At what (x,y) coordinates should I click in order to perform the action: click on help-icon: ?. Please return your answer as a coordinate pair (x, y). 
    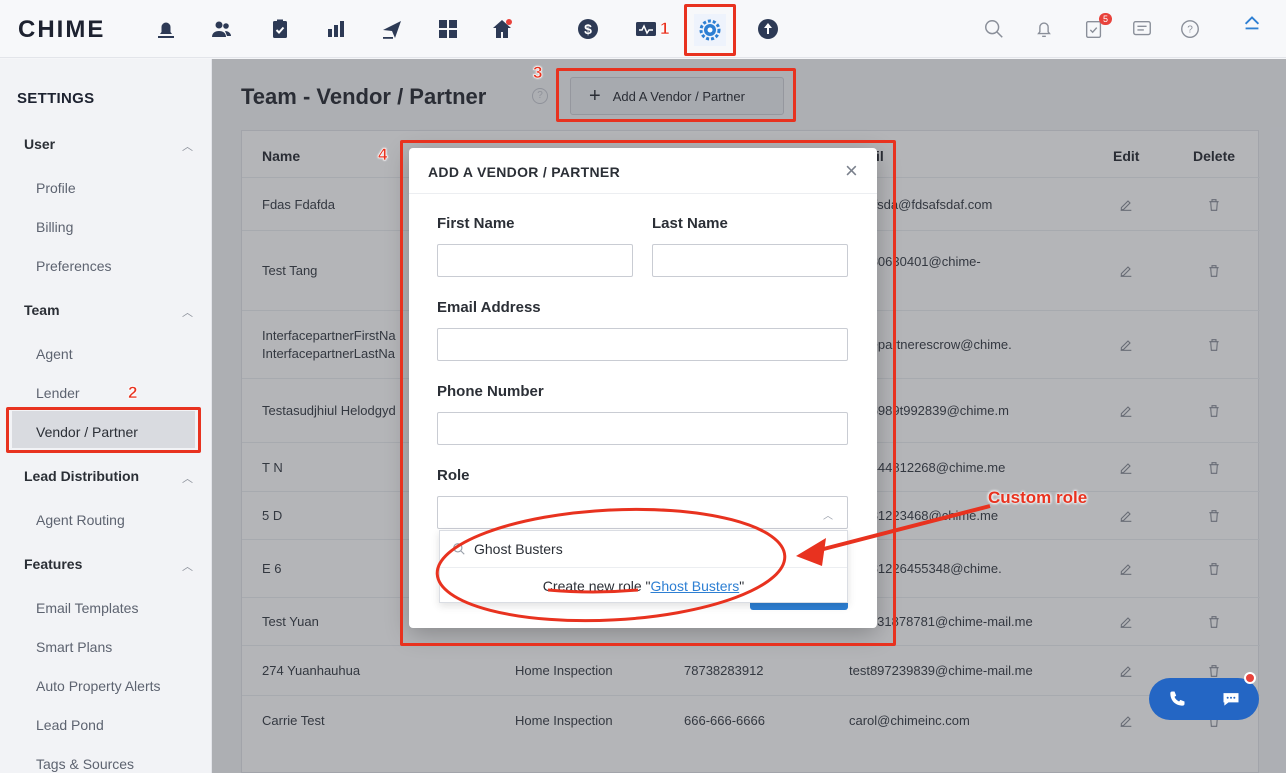
    Looking at the image, I should click on (1190, 29).